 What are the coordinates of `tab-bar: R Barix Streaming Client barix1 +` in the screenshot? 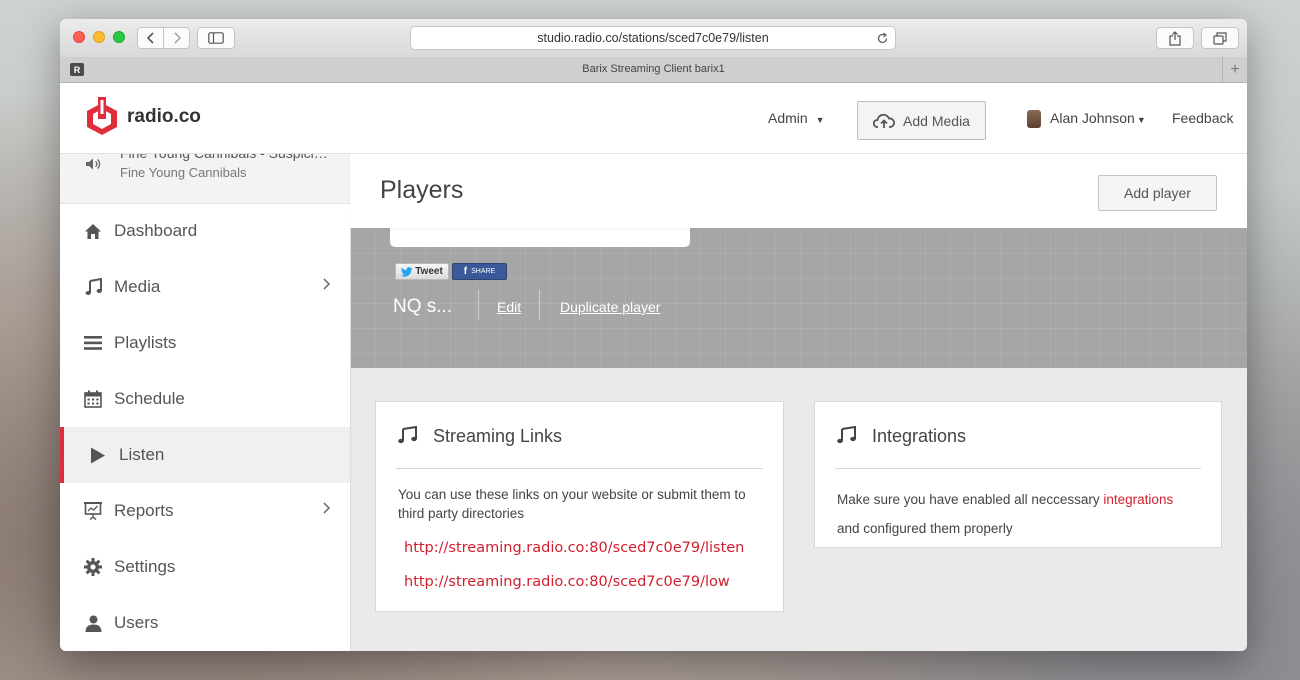 It's located at (653, 70).